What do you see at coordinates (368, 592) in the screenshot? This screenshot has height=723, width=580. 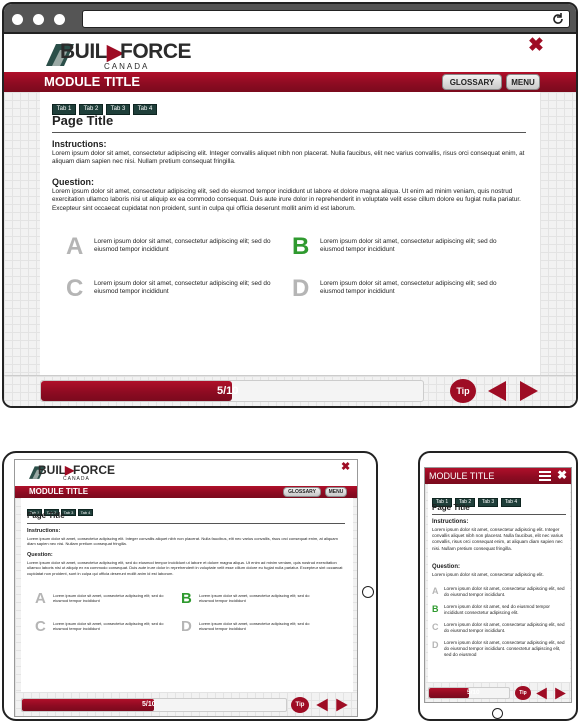 I see `tablet-home-button` at bounding box center [368, 592].